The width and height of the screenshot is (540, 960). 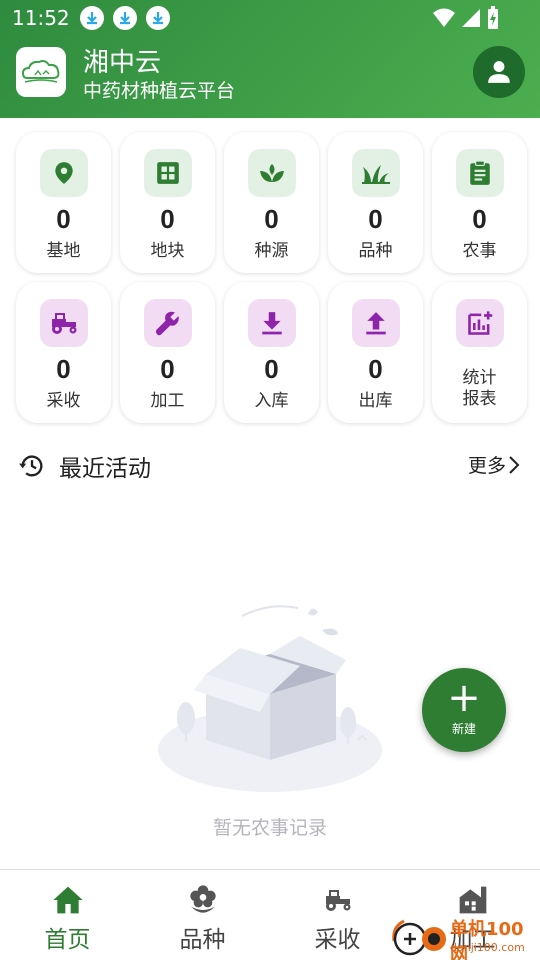 I want to click on stat-card-report: 统计 报表, so click(x=479, y=352).